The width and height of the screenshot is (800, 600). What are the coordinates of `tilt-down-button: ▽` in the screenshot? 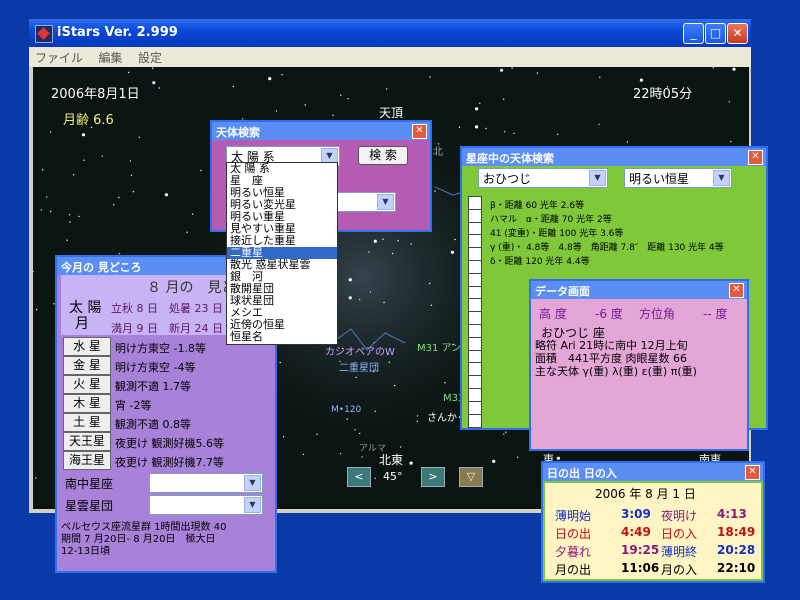 It's located at (471, 477).